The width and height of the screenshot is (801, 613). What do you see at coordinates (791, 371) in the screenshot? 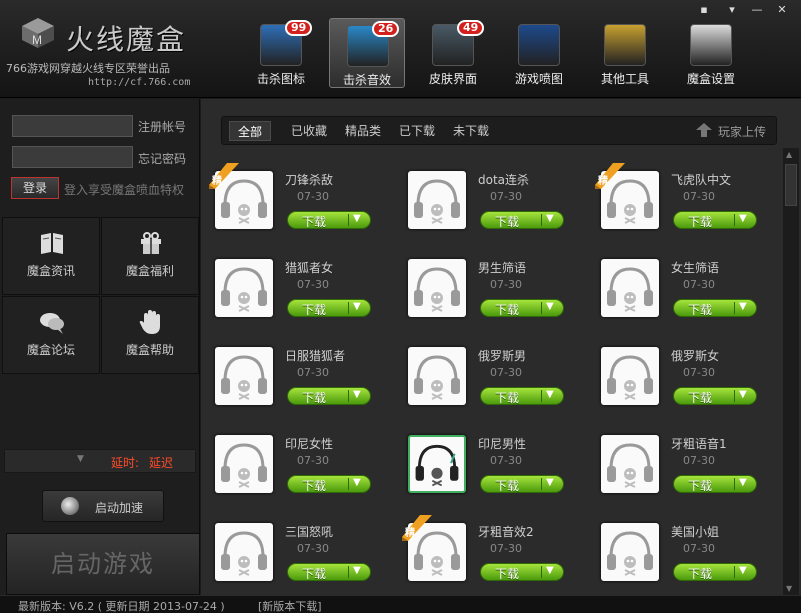
I see `scrollbar: ▲ ▼` at bounding box center [791, 371].